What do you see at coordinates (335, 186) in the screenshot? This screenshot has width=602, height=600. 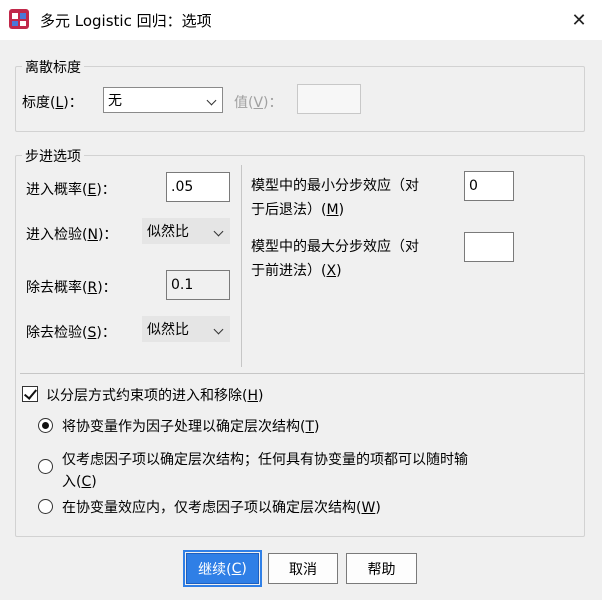 I see `min-effects-label-line1: 模型中的最小分步效应（对` at bounding box center [335, 186].